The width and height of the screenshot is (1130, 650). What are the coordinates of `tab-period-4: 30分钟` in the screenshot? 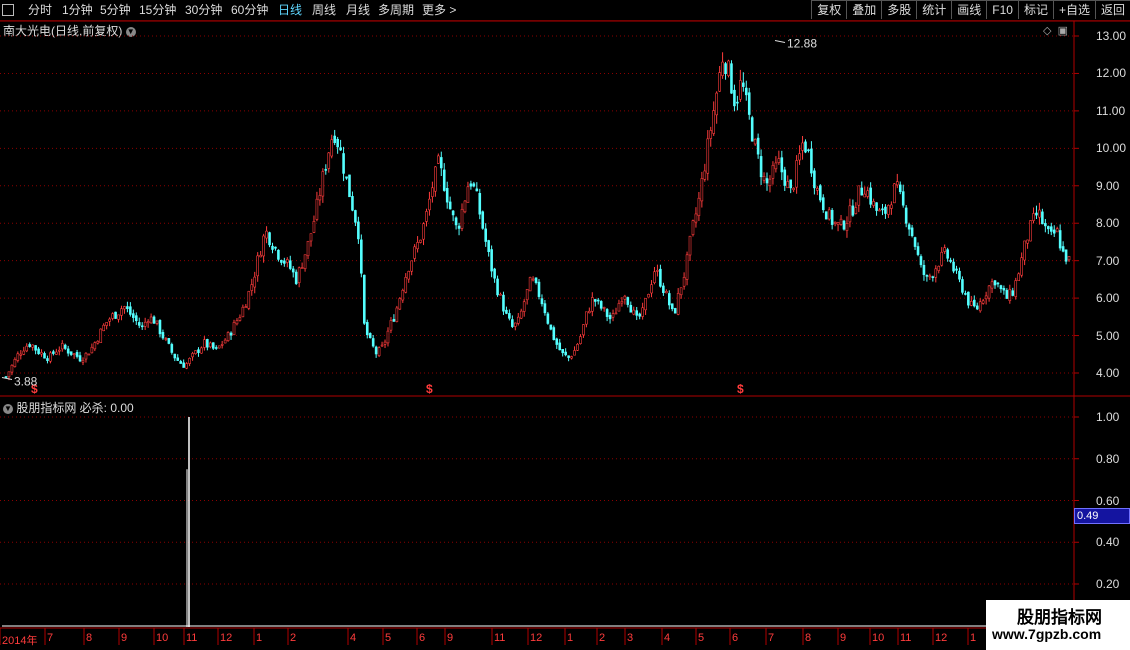 It's located at (203, 10).